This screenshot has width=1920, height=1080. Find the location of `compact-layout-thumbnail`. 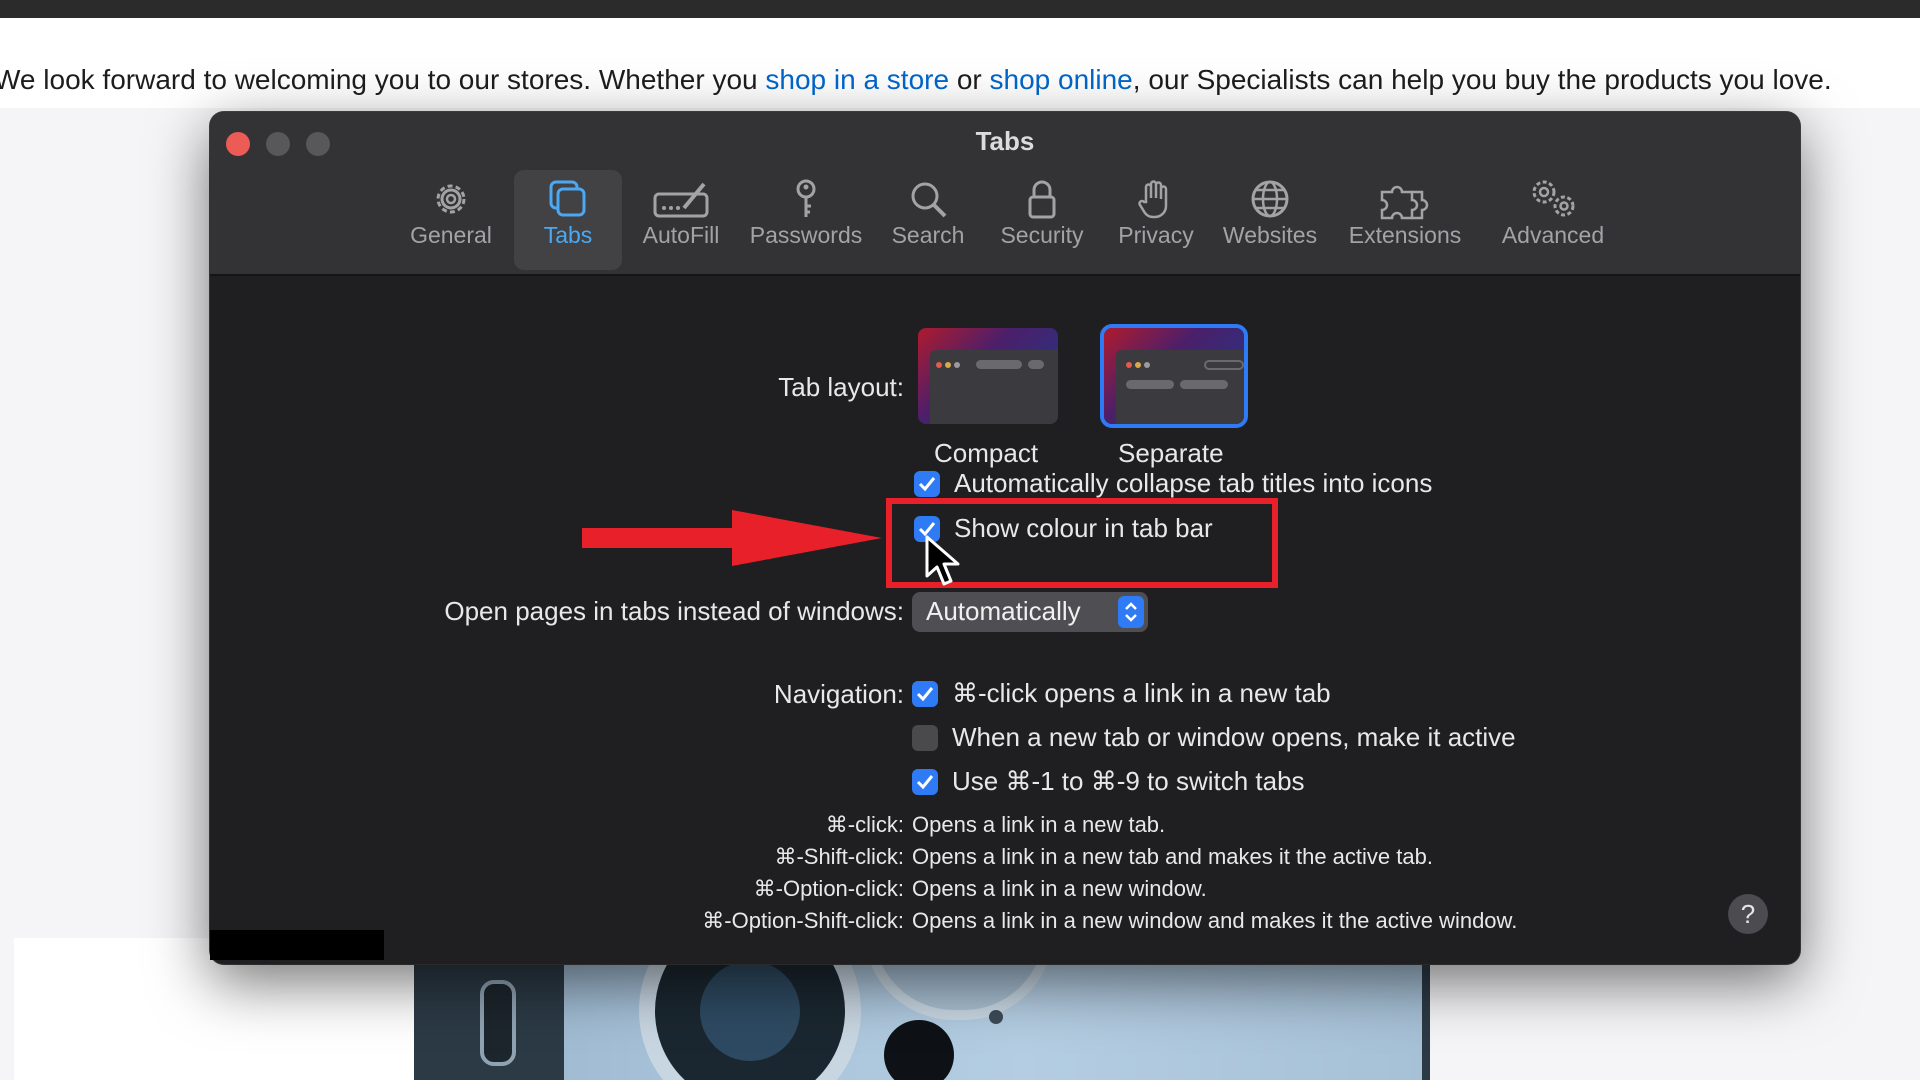

compact-layout-thumbnail is located at coordinates (988, 376).